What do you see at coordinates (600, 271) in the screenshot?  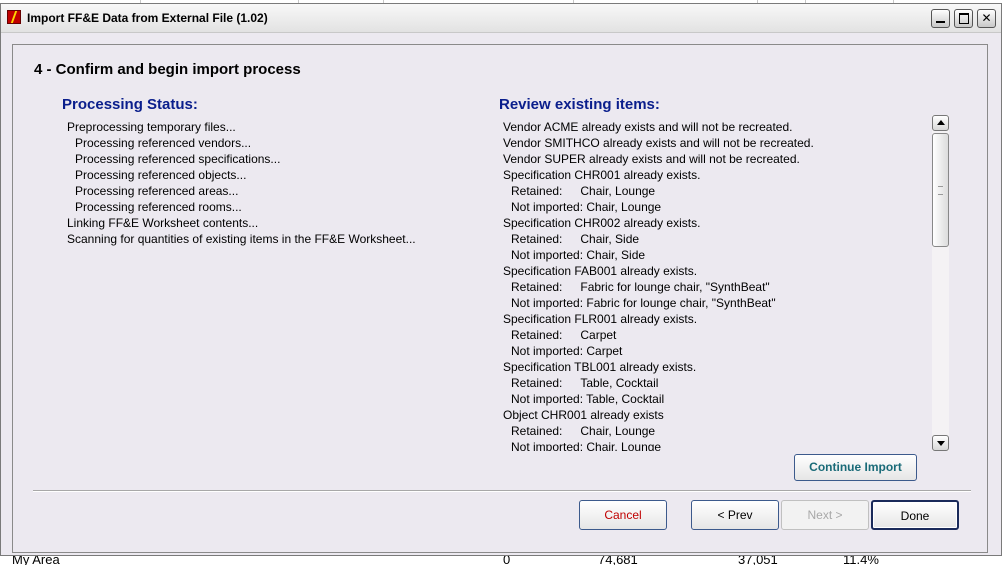 I see `review-line: Specification FAB001 already exists.` at bounding box center [600, 271].